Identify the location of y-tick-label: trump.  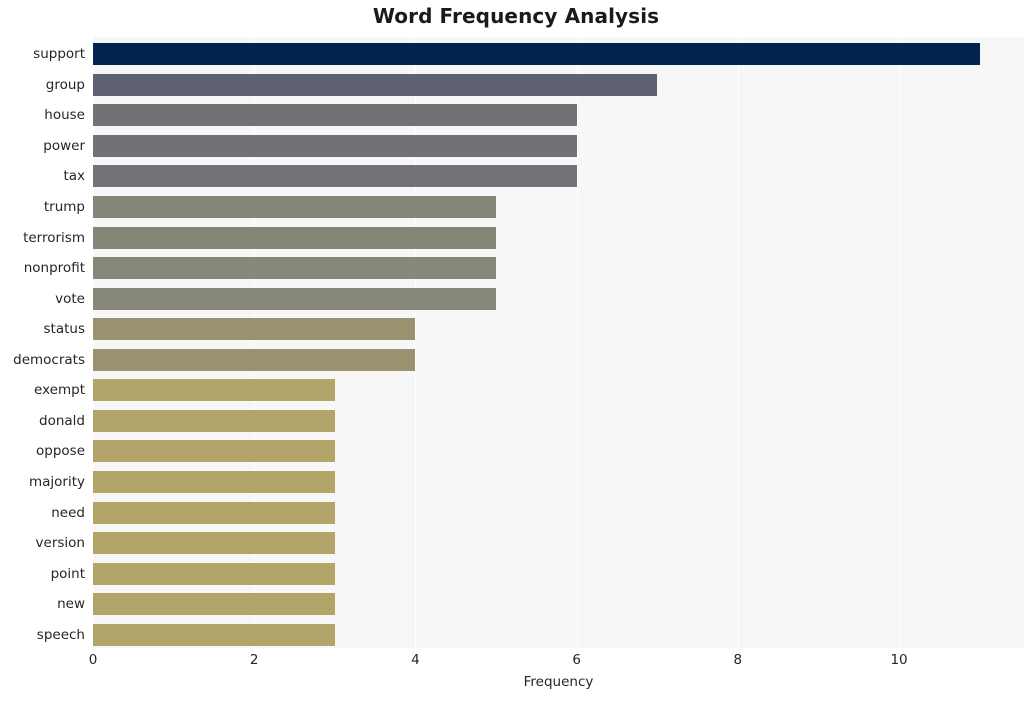
(64, 207).